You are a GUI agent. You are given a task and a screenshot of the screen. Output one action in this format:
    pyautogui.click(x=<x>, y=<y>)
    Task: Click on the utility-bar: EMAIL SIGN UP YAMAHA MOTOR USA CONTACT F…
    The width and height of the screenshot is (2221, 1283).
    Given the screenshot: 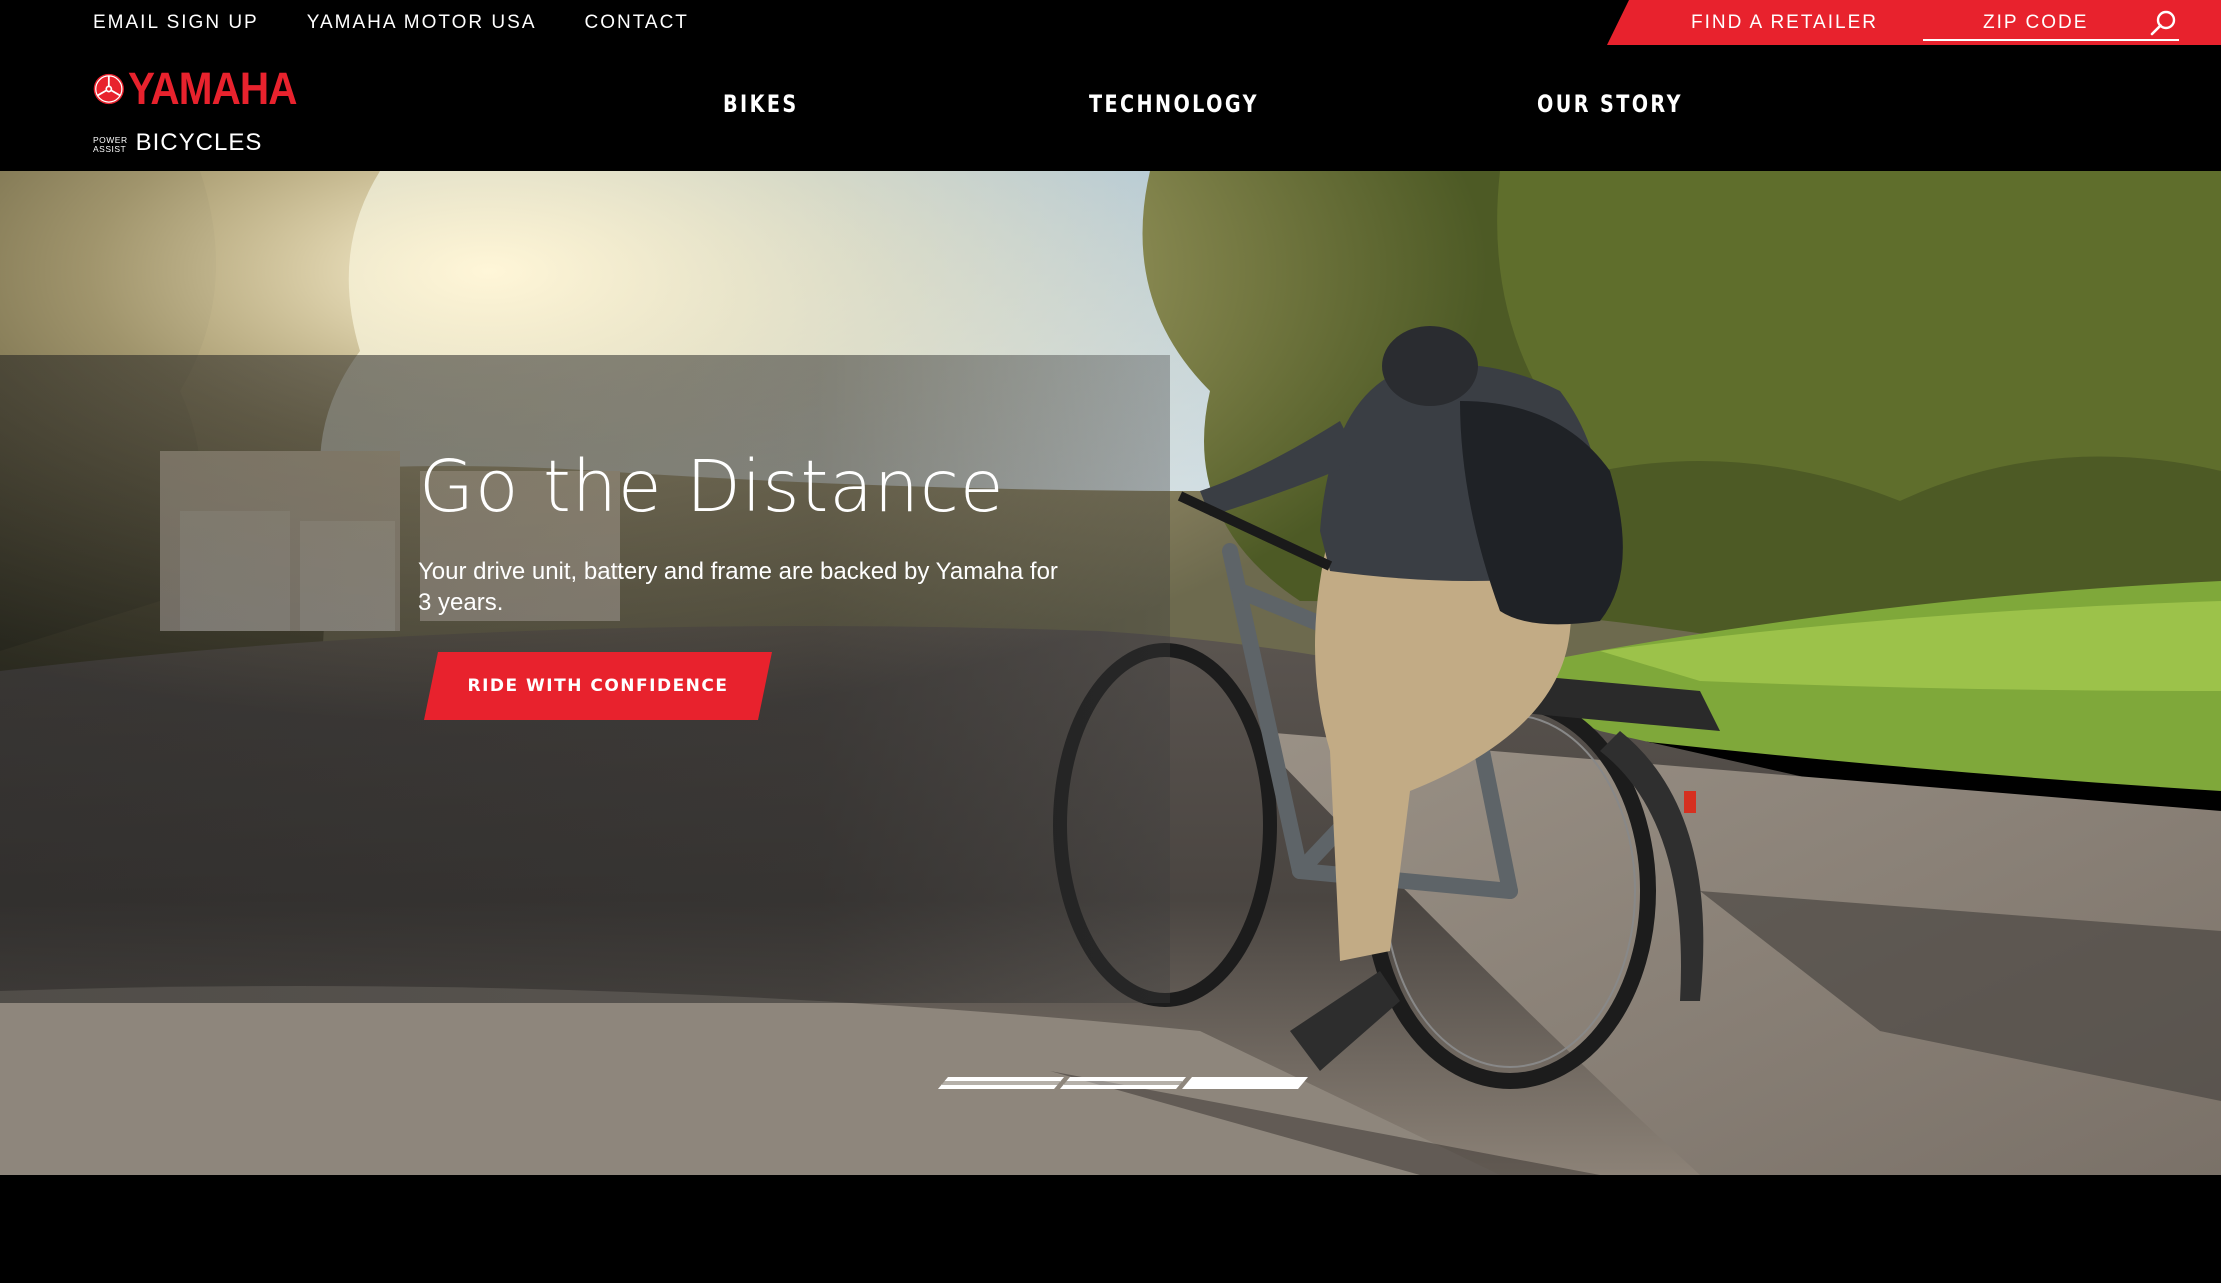 What is the action you would take?
    pyautogui.click(x=1110, y=23)
    